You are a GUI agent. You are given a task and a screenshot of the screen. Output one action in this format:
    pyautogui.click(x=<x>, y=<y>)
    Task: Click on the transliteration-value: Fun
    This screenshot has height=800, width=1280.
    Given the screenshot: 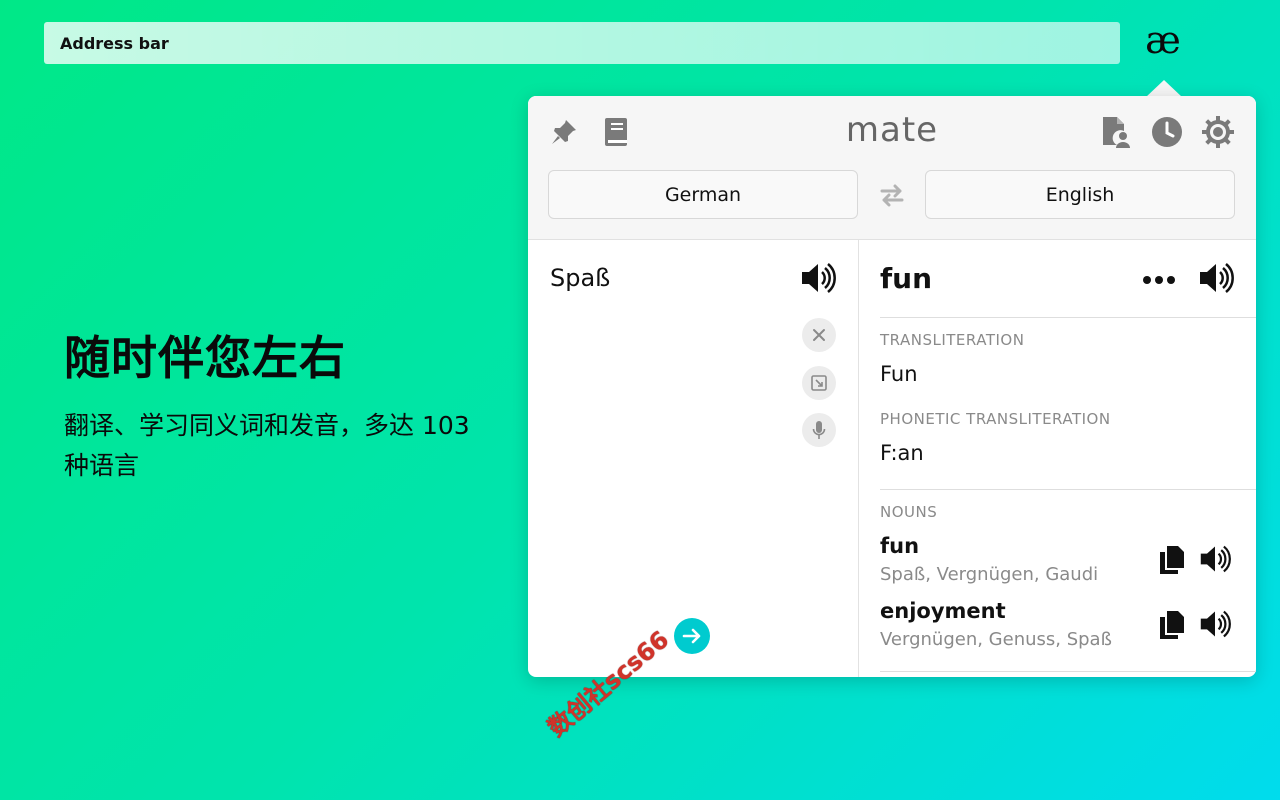 What is the action you would take?
    pyautogui.click(x=899, y=374)
    